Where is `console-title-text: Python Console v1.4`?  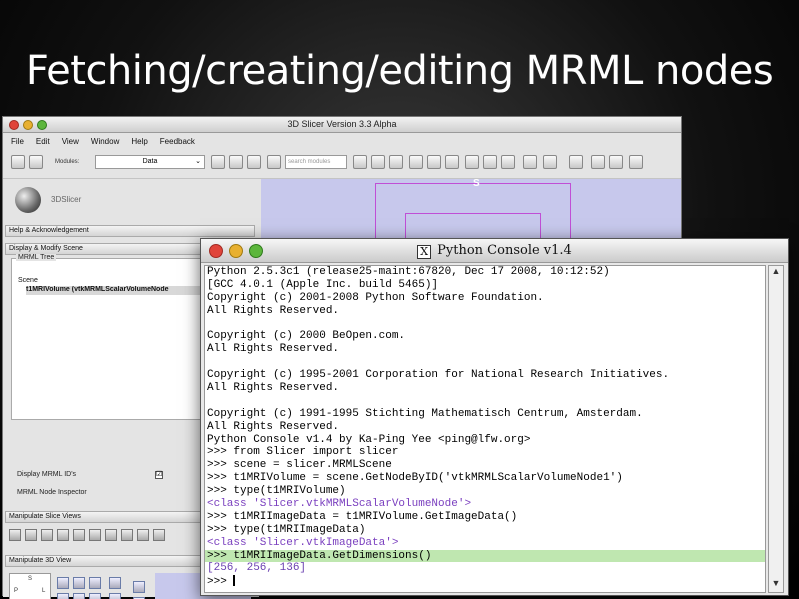
console-title-text: Python Console v1.4 is located at coordinates (504, 250).